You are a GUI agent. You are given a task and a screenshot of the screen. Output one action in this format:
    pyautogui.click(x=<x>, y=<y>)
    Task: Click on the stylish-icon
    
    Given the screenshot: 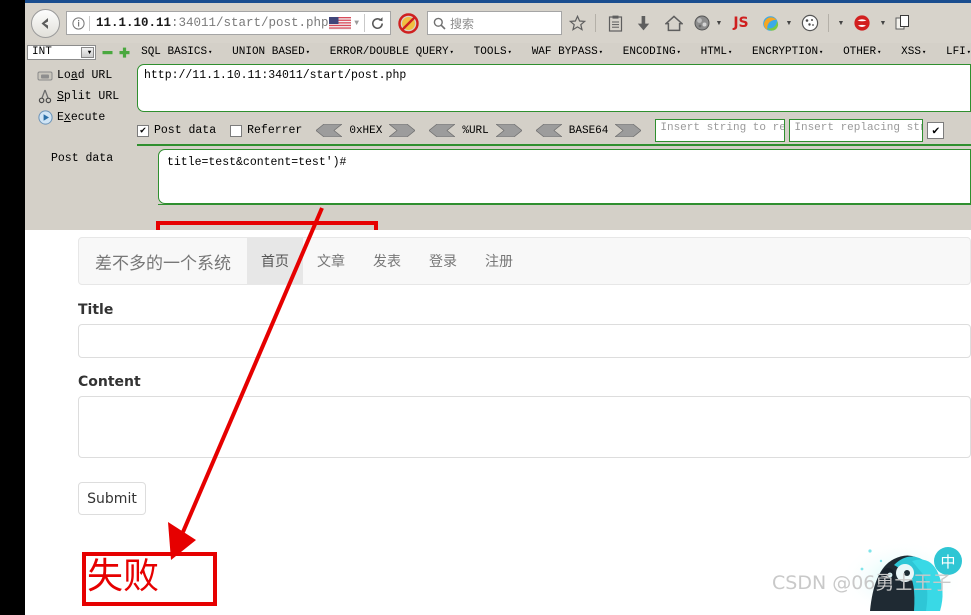 What is the action you would take?
    pyautogui.click(x=862, y=23)
    